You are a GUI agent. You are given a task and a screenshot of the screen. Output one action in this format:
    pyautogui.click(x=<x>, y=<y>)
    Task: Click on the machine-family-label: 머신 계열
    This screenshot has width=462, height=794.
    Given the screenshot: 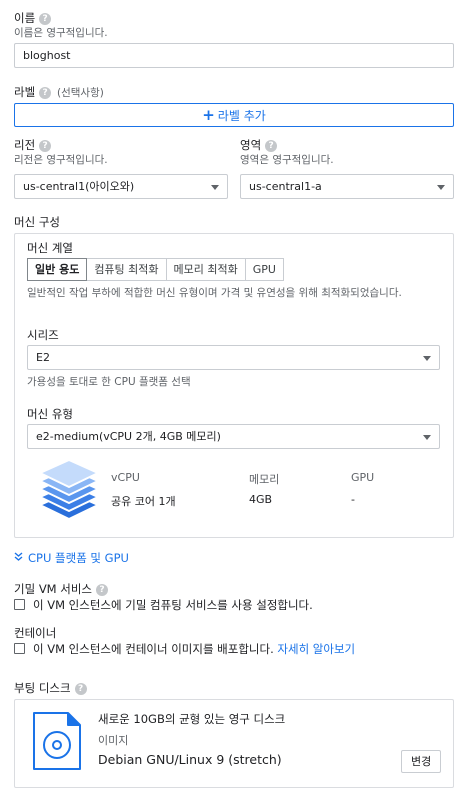 What is the action you would take?
    pyautogui.click(x=50, y=248)
    